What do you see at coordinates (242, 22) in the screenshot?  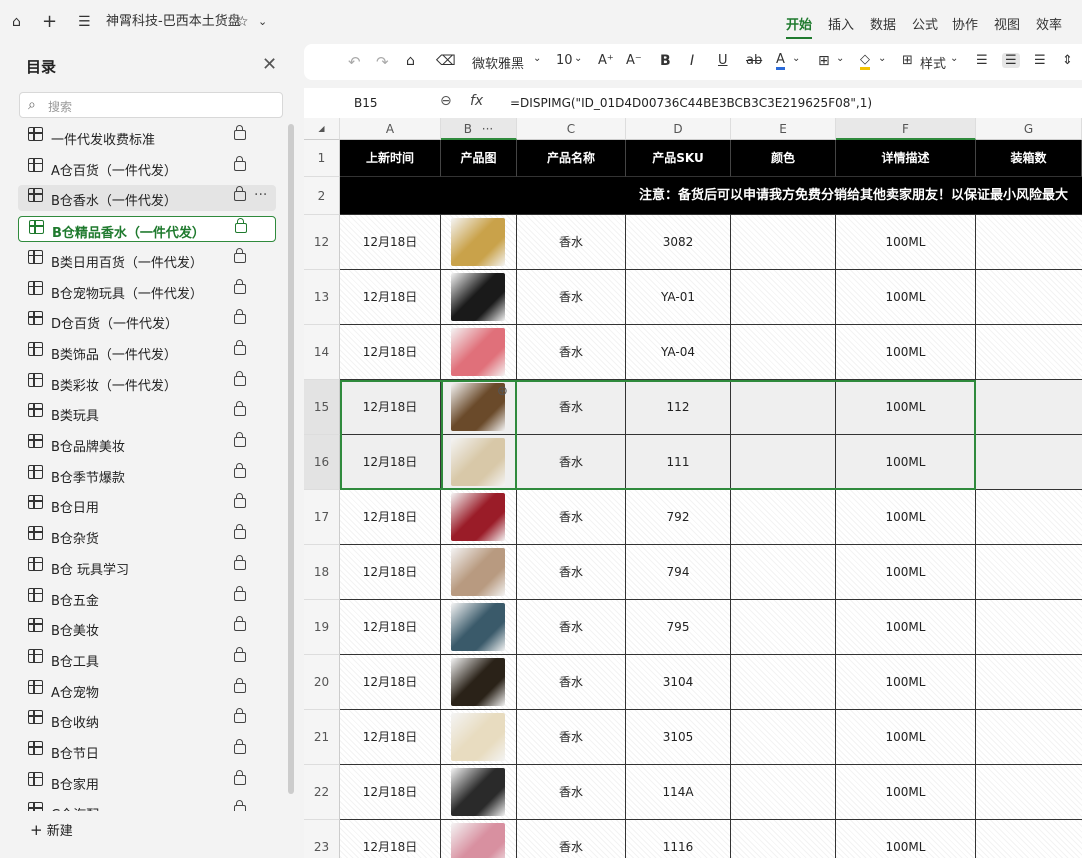 I see `star-icon: ☆` at bounding box center [242, 22].